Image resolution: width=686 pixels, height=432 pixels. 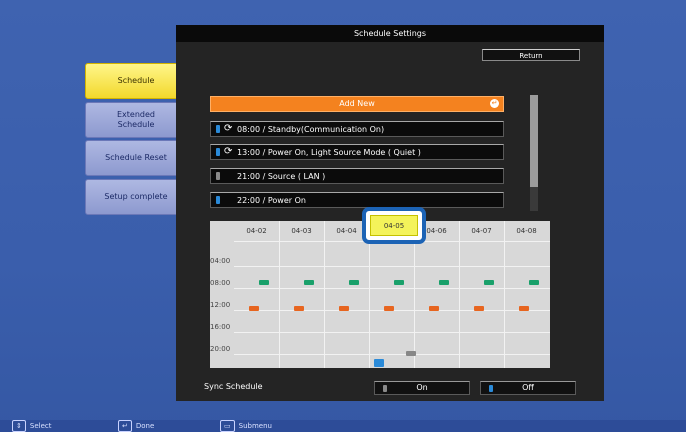 I want to click on sidebar-item-schedule: Schedule, so click(x=136, y=81).